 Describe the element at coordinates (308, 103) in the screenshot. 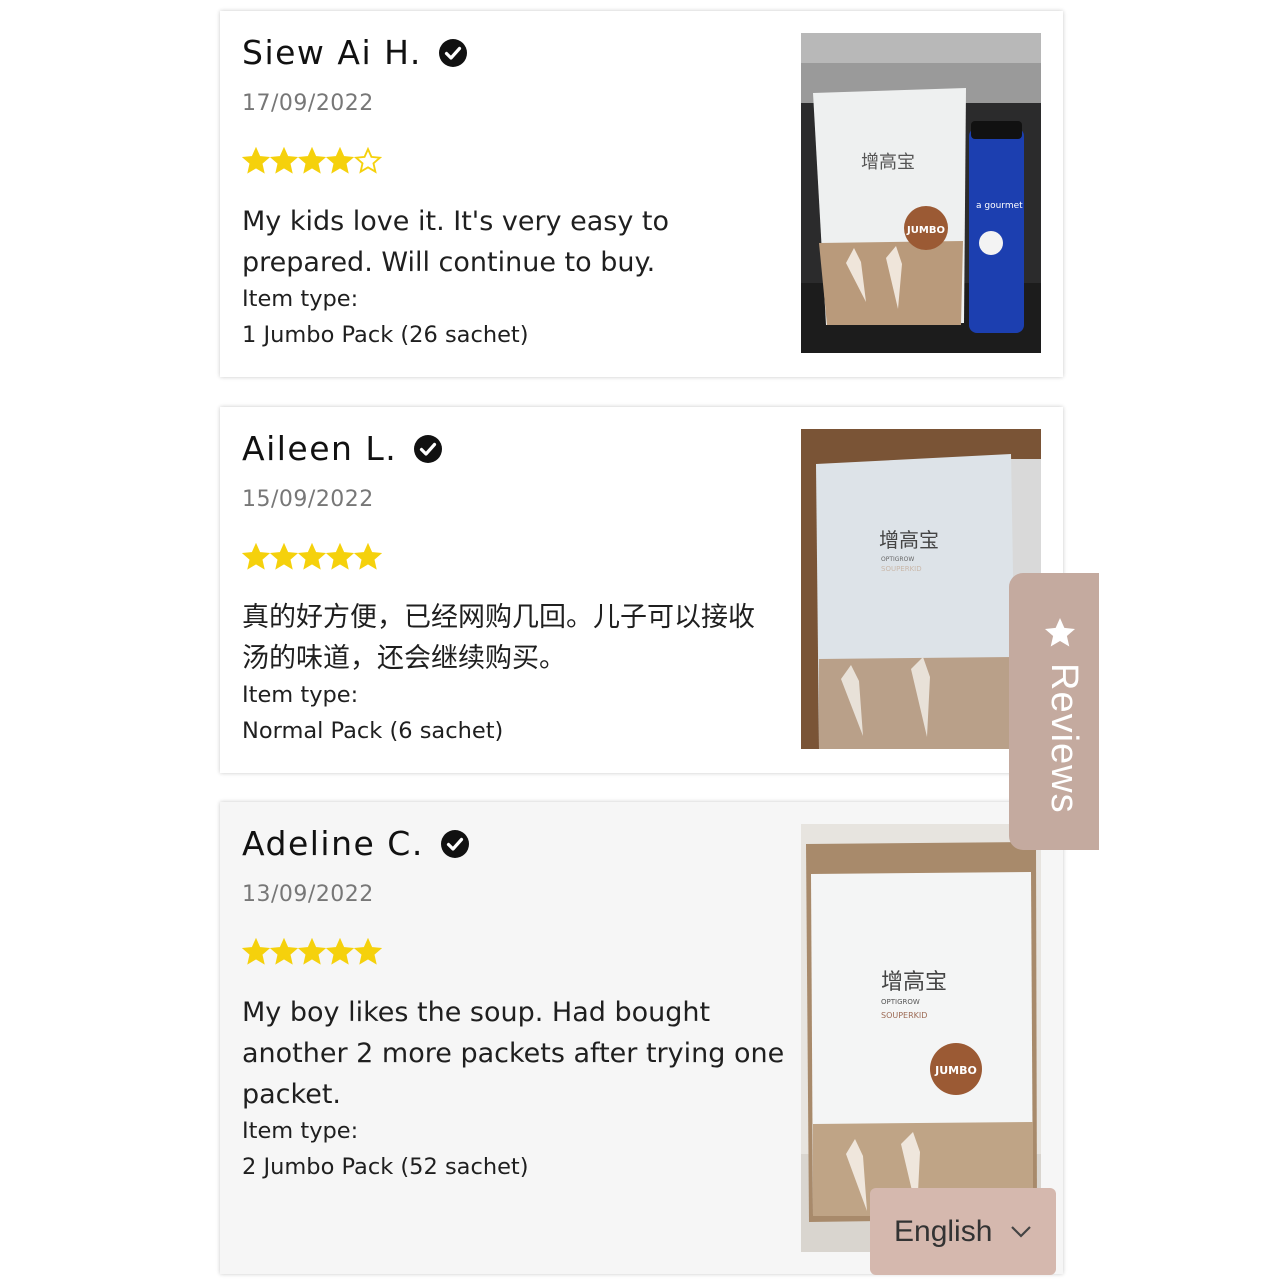

I see `review-date: 17/09/2022` at that location.